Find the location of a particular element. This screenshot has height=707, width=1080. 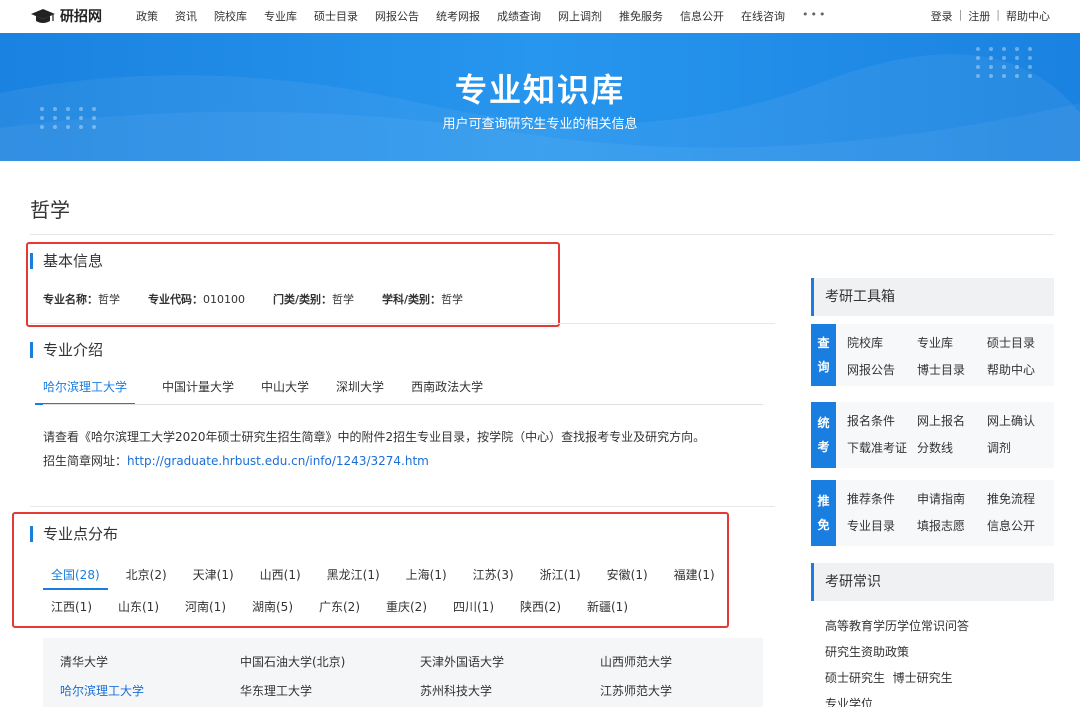

knowledge-list: 高等教育学历学位常识问答 研究生资助政策 硕士研究生 博士研究生 专业学位 is located at coordinates (897, 660).